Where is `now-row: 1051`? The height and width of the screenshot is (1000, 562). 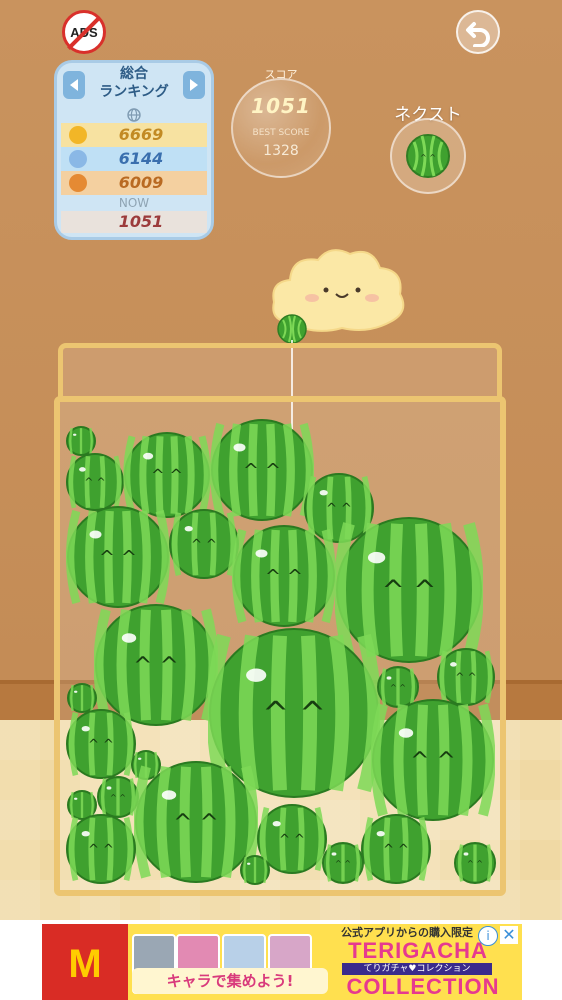
now-row: 1051 is located at coordinates (134, 222).